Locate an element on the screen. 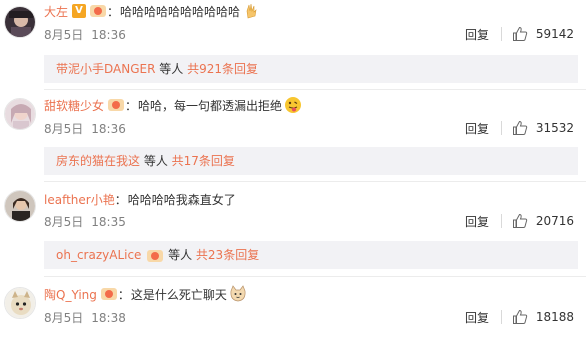 This screenshot has width=586, height=337. comment-line: 大左 V ： 哈哈哈哈哈哈哈哈哈哈 is located at coordinates (152, 11).